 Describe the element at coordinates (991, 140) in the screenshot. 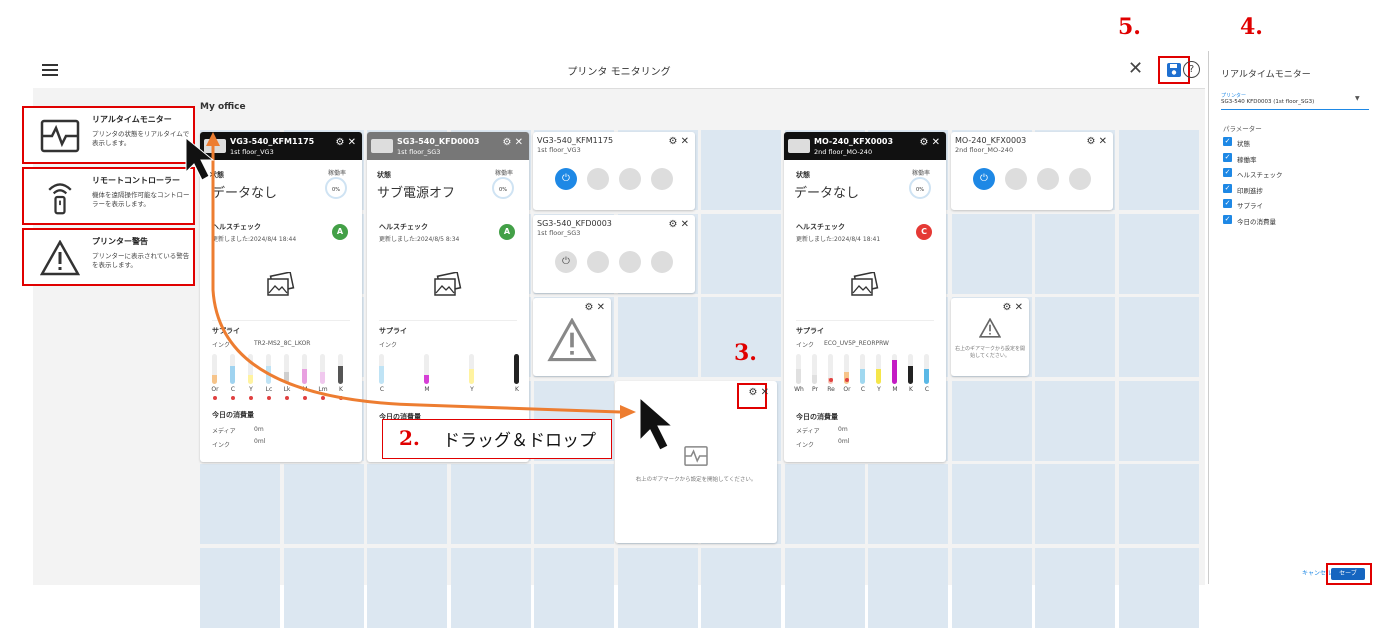

I see `printer-name: MO-240_KFX0003` at that location.